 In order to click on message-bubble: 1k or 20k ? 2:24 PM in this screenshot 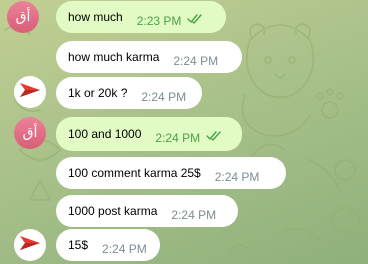, I will do `click(129, 93)`.